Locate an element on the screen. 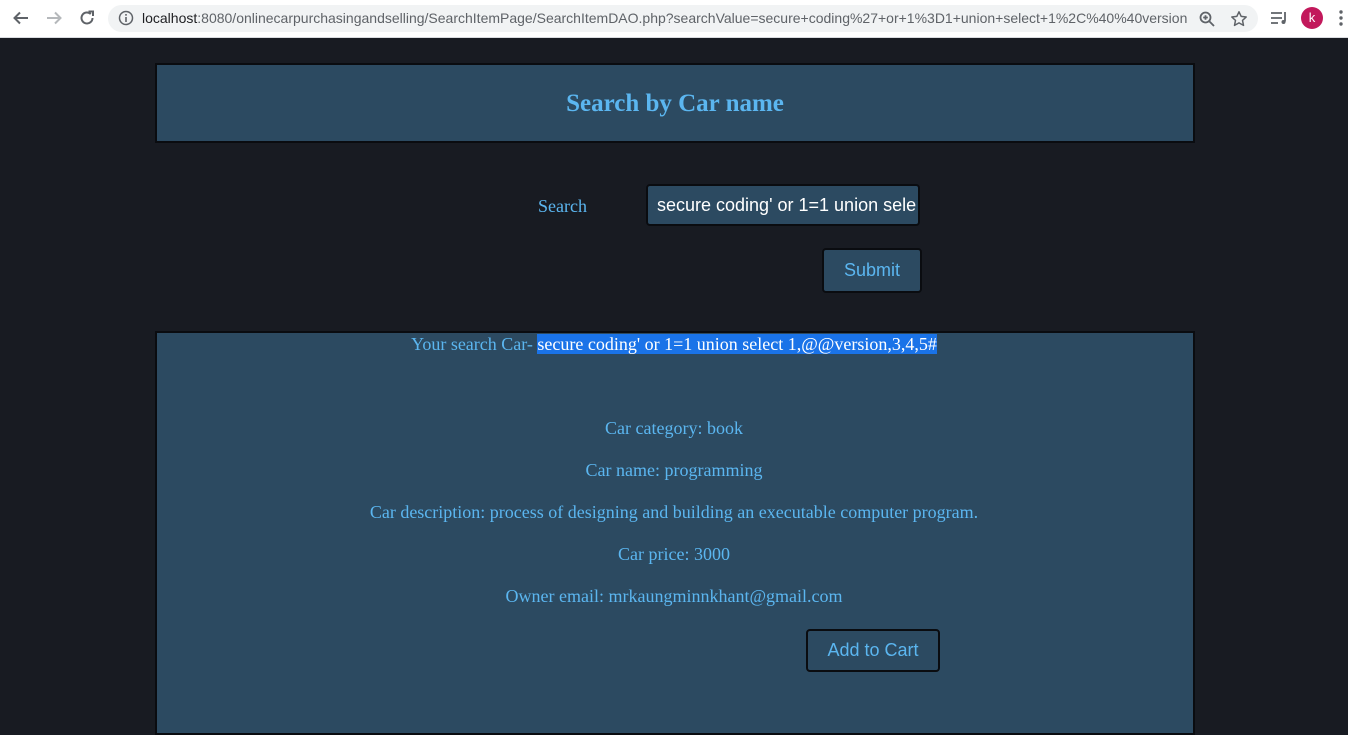 The image size is (1348, 735). car-category: Car category: book is located at coordinates (674, 428).